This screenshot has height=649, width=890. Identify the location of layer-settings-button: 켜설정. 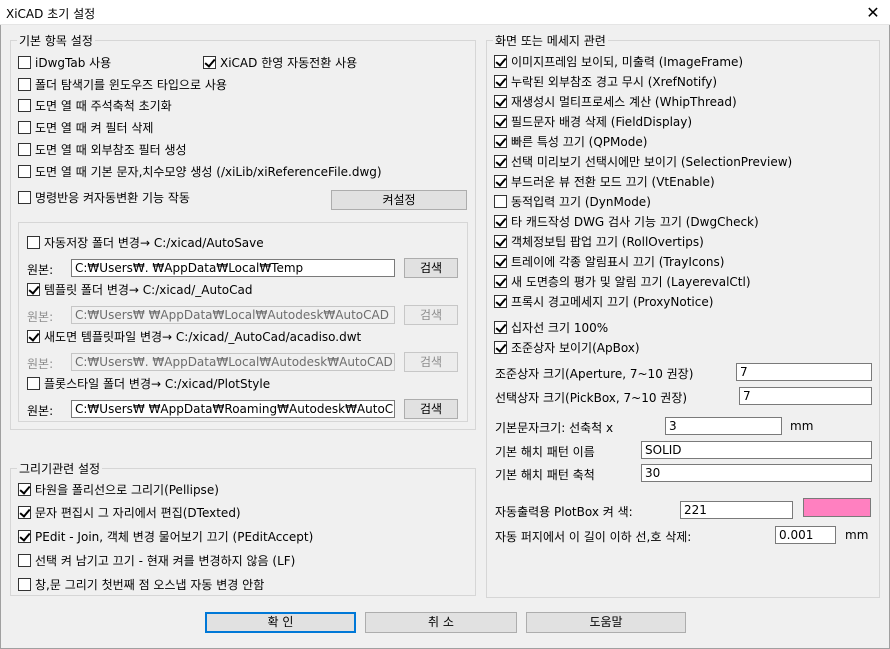
(399, 200).